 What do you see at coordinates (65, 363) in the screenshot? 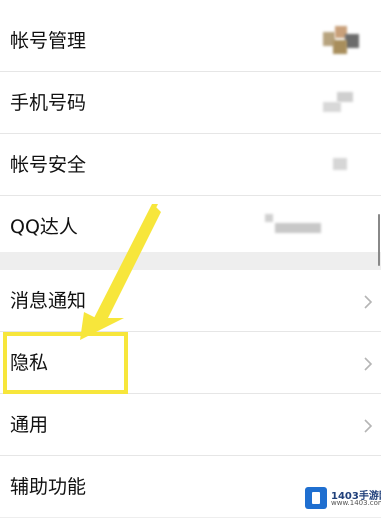
I see `privacy-highlight-box` at bounding box center [65, 363].